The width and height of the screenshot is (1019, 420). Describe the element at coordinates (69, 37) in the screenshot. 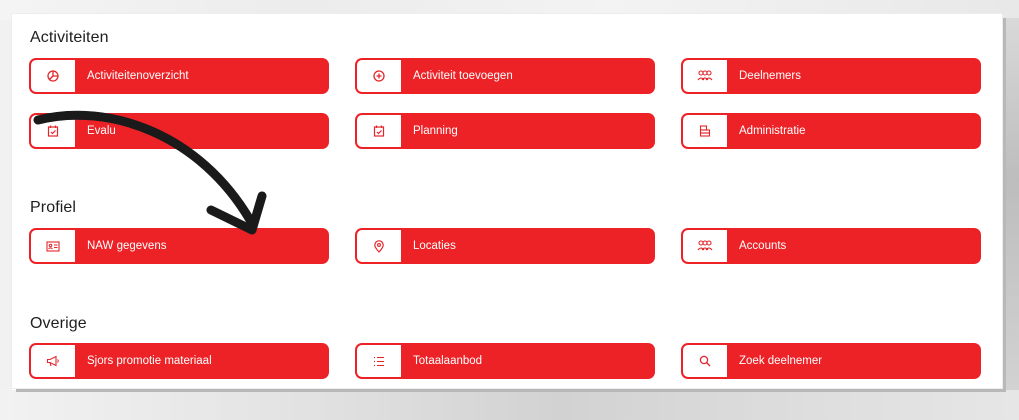

I see `section-title-activiteiten: Activiteiten` at that location.